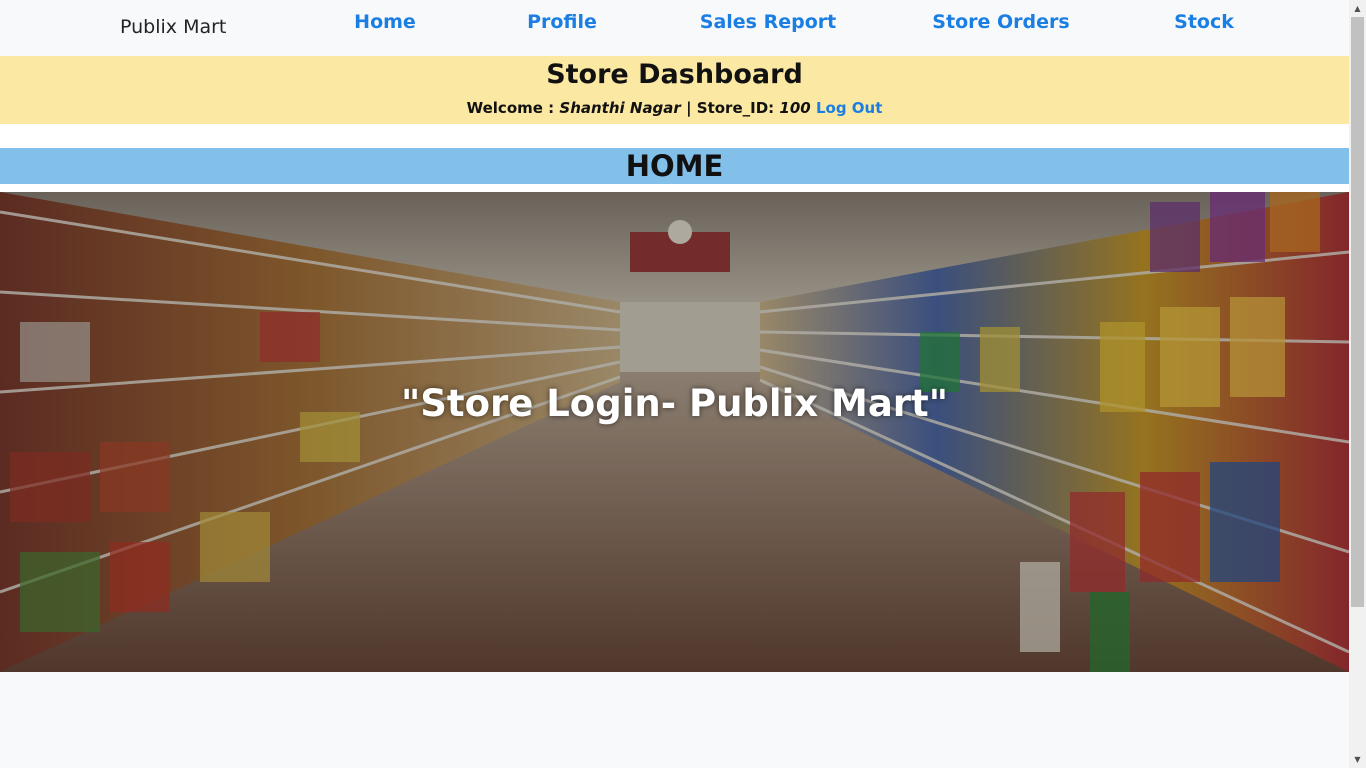 This screenshot has height=768, width=1366. Describe the element at coordinates (795, 108) in the screenshot. I see `store-id-value: 100` at that location.